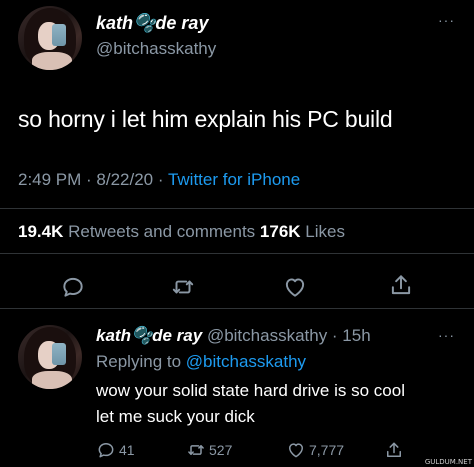 This screenshot has width=474, height=467. I want to click on replying-to-label: Replying to, so click(141, 361).